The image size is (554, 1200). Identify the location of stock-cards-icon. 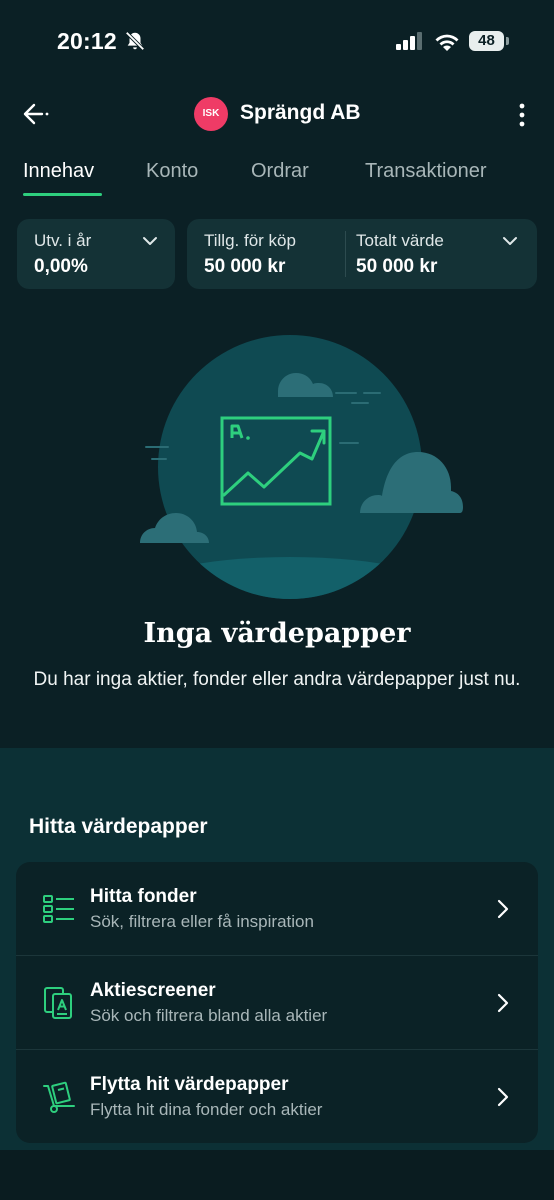
(58, 1003).